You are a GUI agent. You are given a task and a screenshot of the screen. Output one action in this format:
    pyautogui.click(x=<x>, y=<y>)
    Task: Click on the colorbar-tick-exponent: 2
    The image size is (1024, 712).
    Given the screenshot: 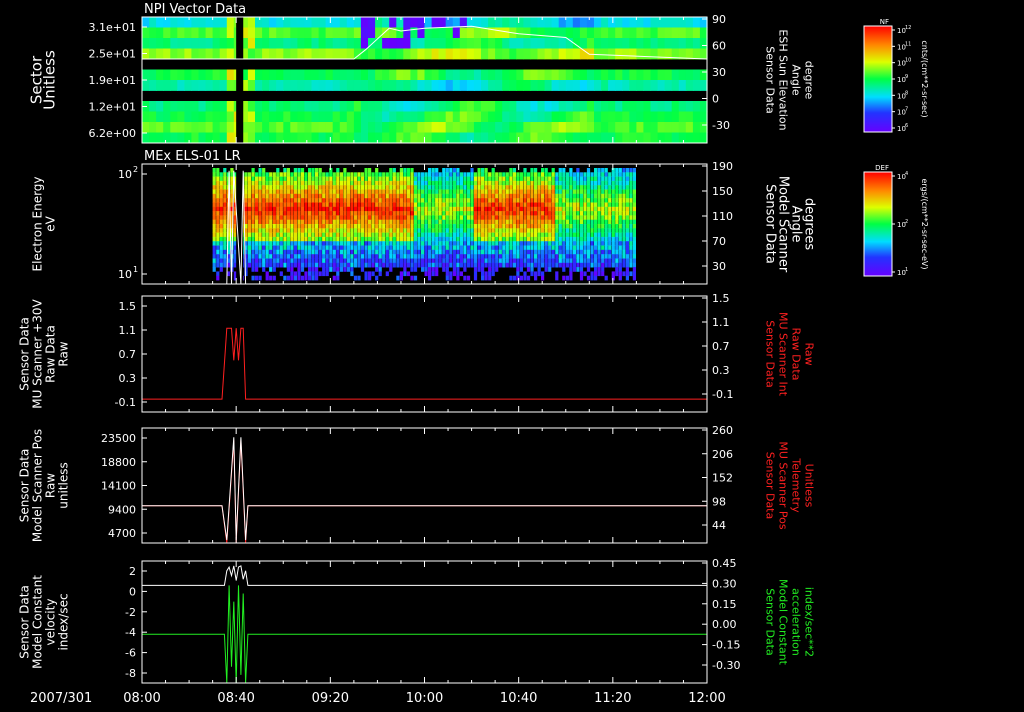 What is the action you would take?
    pyautogui.click(x=906, y=222)
    